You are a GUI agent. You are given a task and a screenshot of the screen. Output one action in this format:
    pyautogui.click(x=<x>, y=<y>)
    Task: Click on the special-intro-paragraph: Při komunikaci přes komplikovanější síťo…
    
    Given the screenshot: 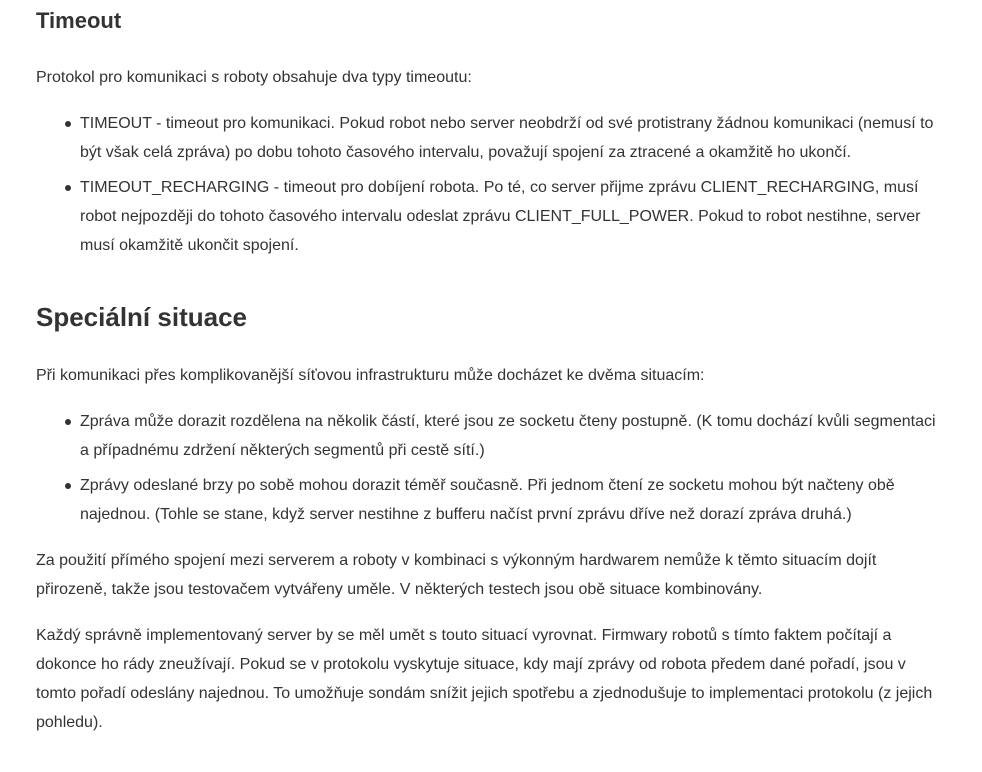 What is the action you would take?
    pyautogui.click(x=370, y=375)
    